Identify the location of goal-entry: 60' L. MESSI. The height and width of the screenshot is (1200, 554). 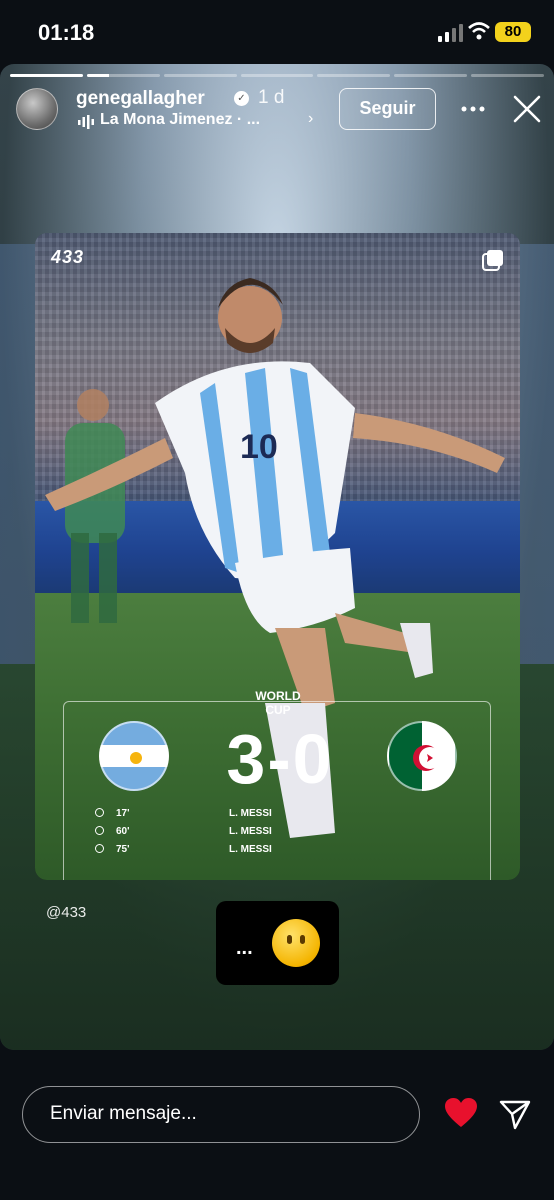
(183, 831).